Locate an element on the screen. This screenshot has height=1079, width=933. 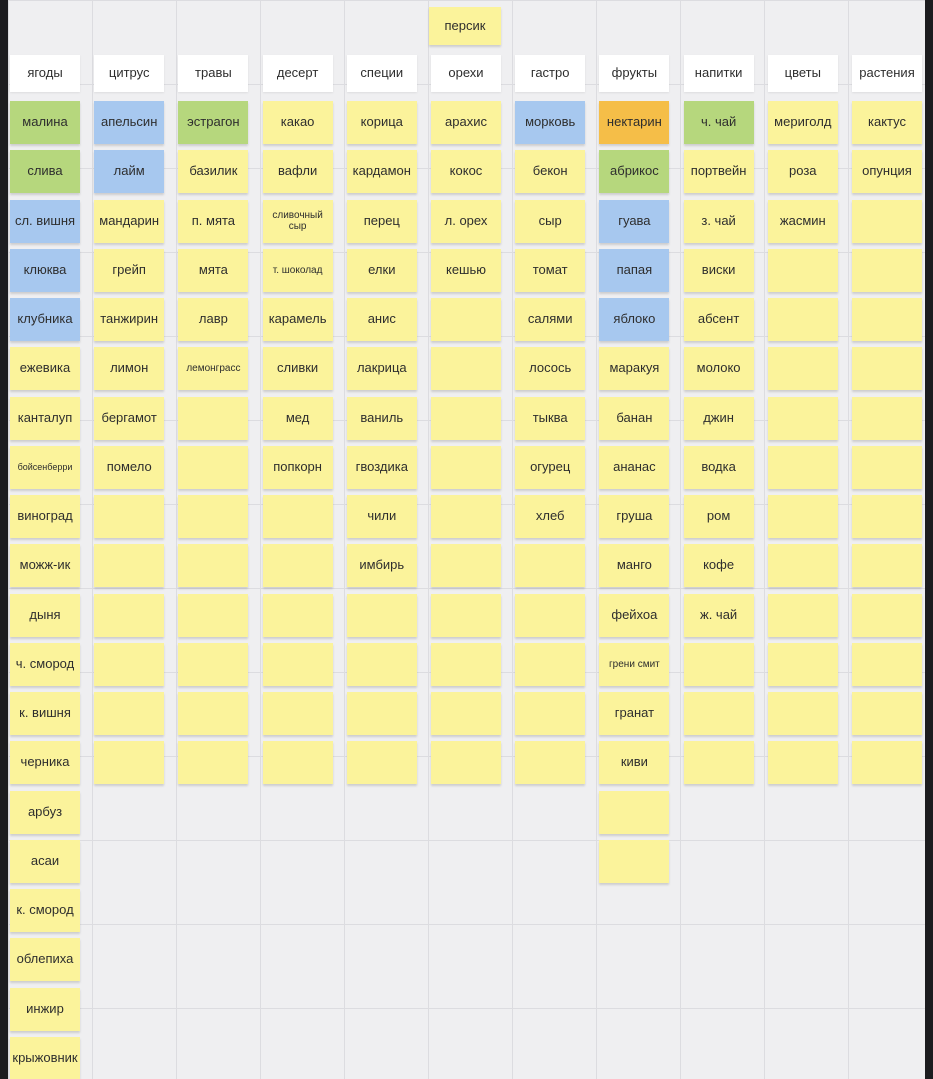
sticky-note: виноград is located at coordinates (45, 516).